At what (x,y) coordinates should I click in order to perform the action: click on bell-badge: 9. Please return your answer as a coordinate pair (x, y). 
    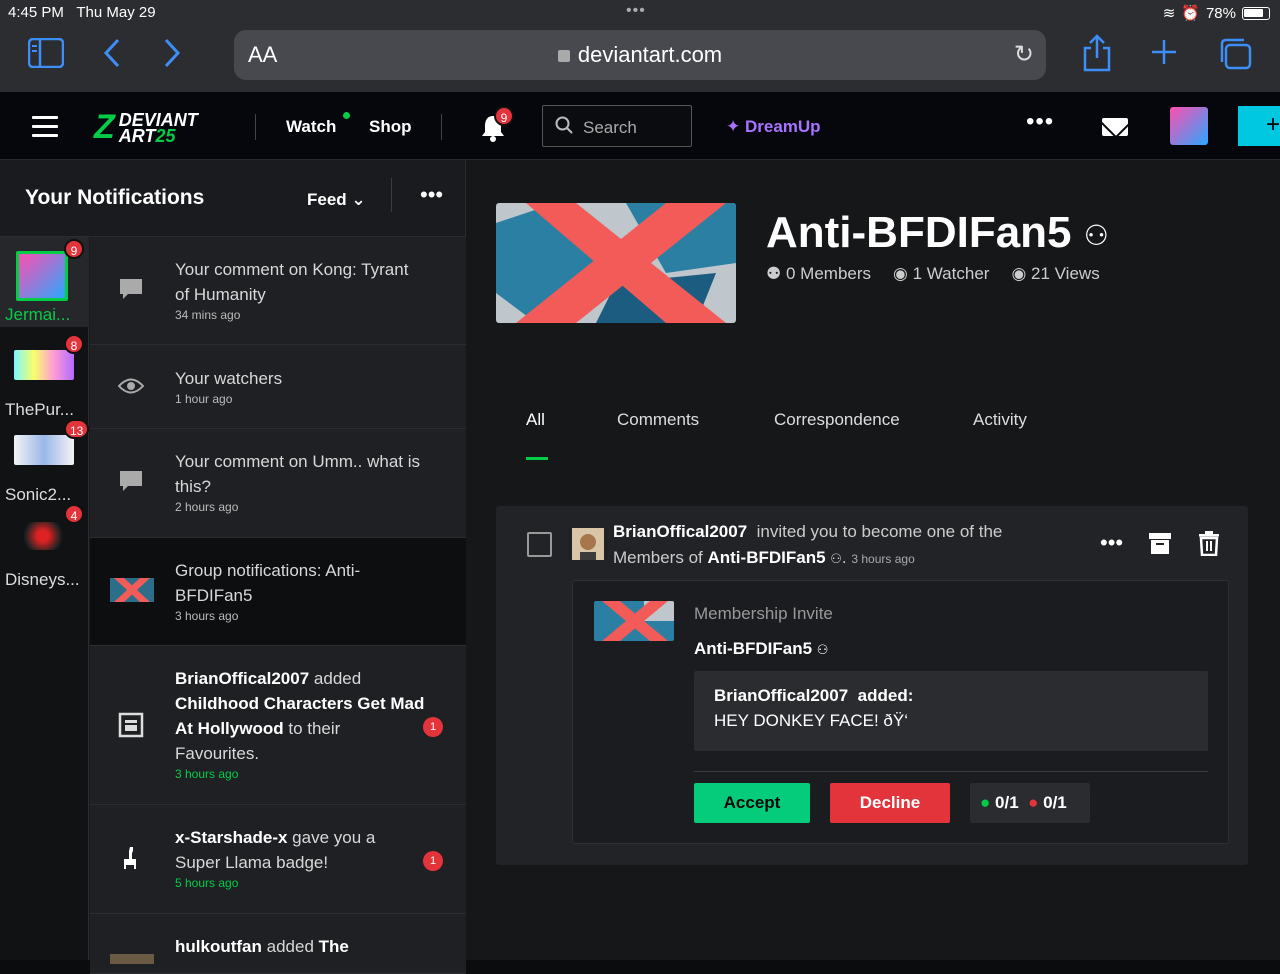
    Looking at the image, I should click on (504, 116).